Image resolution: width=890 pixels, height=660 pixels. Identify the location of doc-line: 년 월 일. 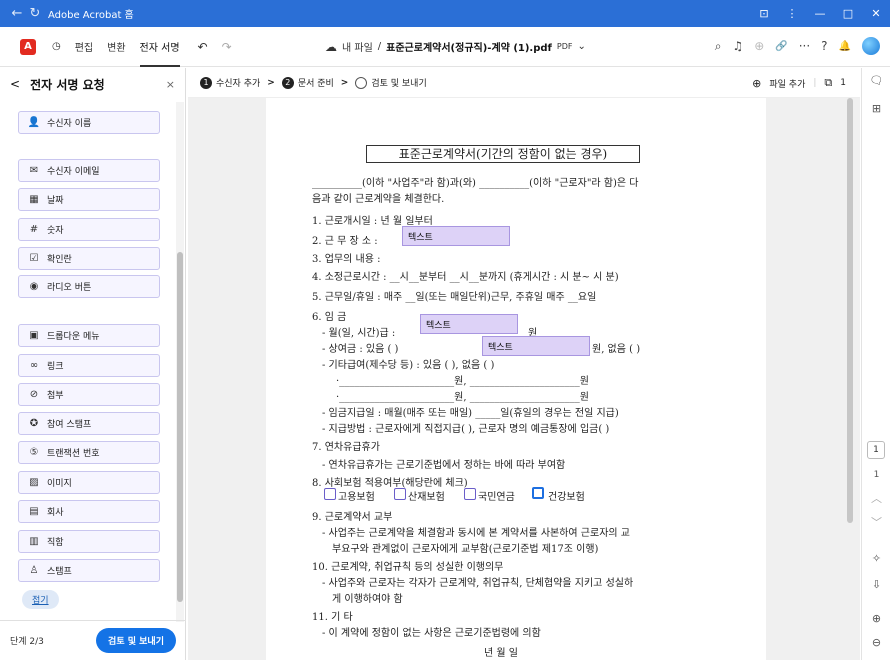
(501, 653).